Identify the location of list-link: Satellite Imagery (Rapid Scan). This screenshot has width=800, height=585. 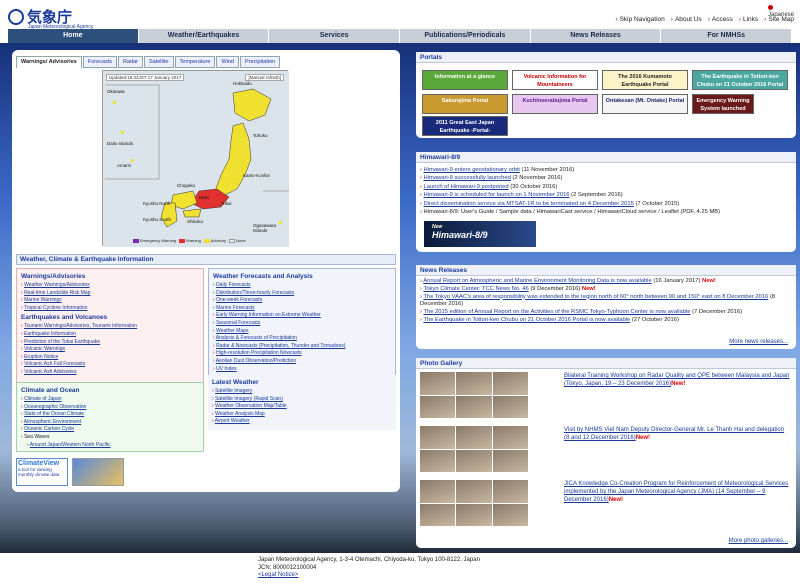
(302, 400).